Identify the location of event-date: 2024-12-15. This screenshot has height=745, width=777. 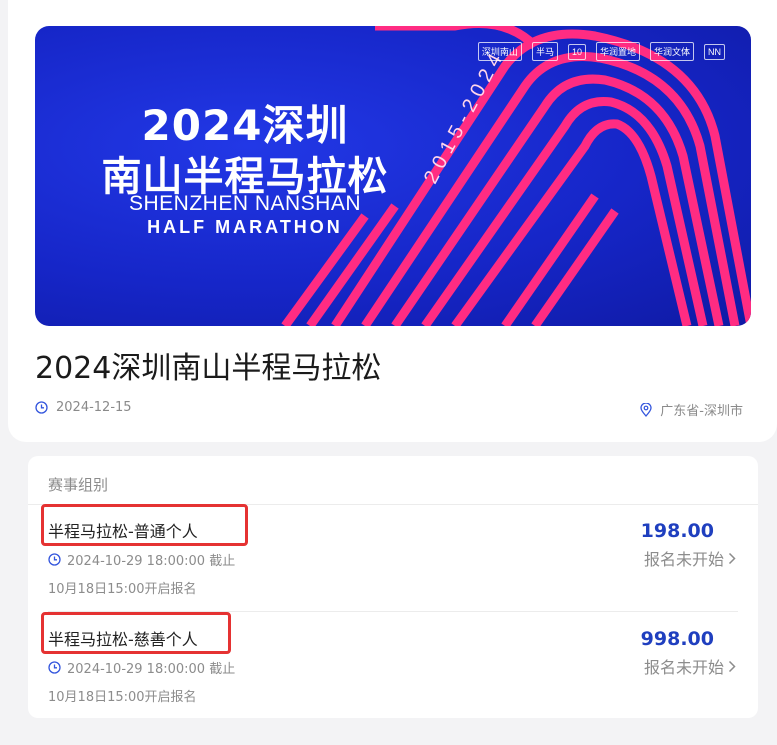
(83, 407).